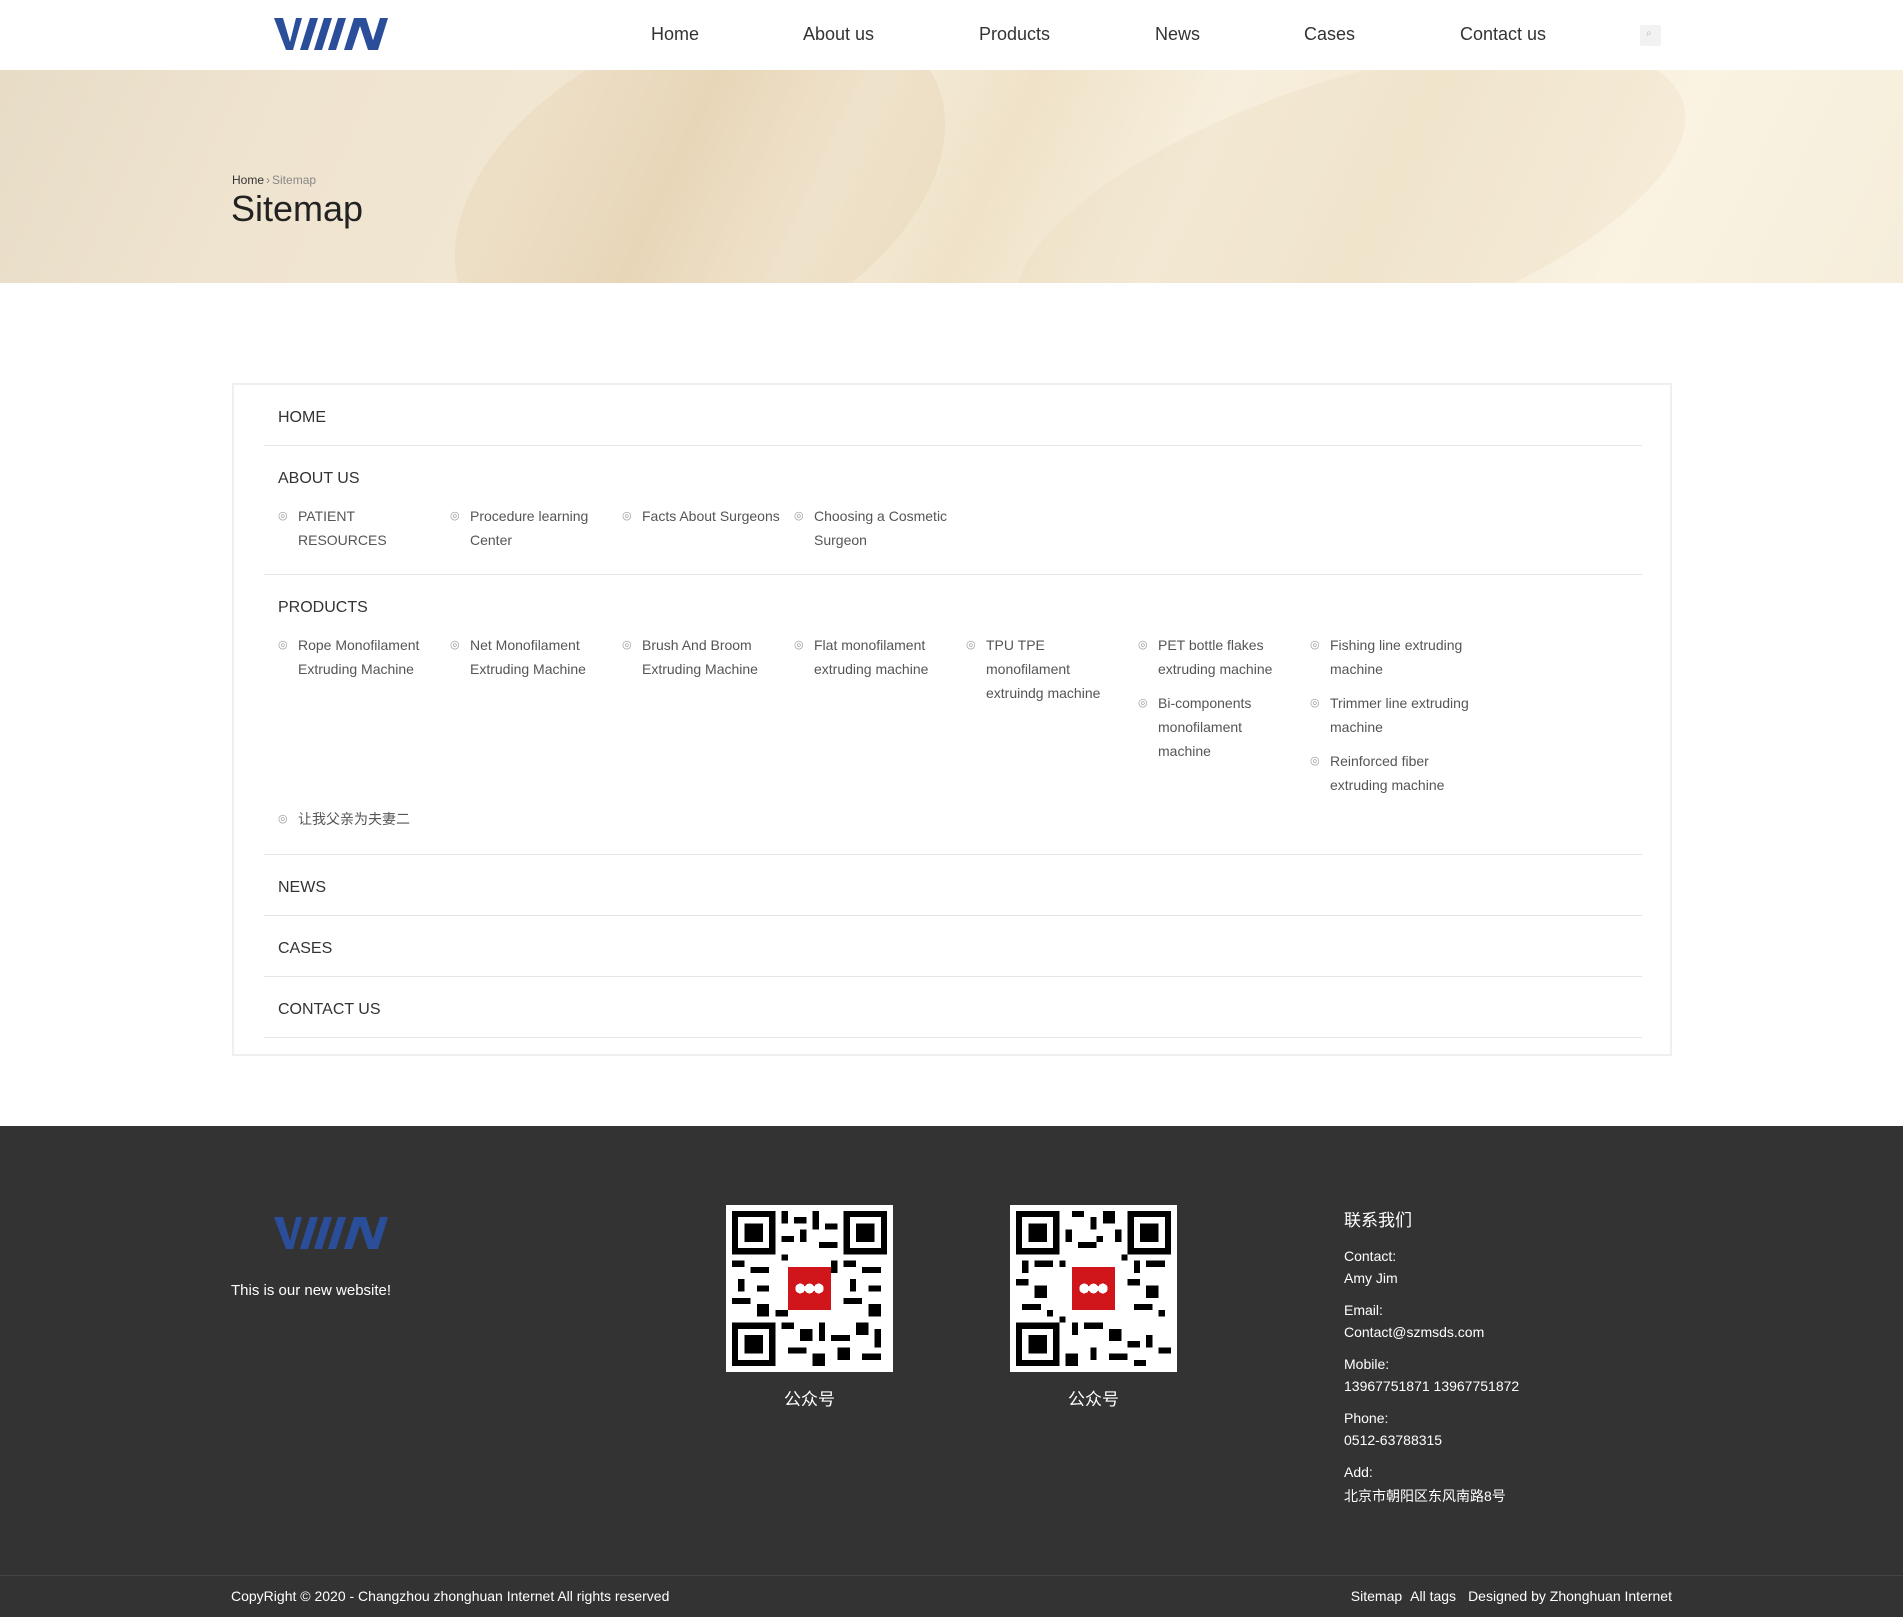  I want to click on nav-home: Home, so click(675, 34).